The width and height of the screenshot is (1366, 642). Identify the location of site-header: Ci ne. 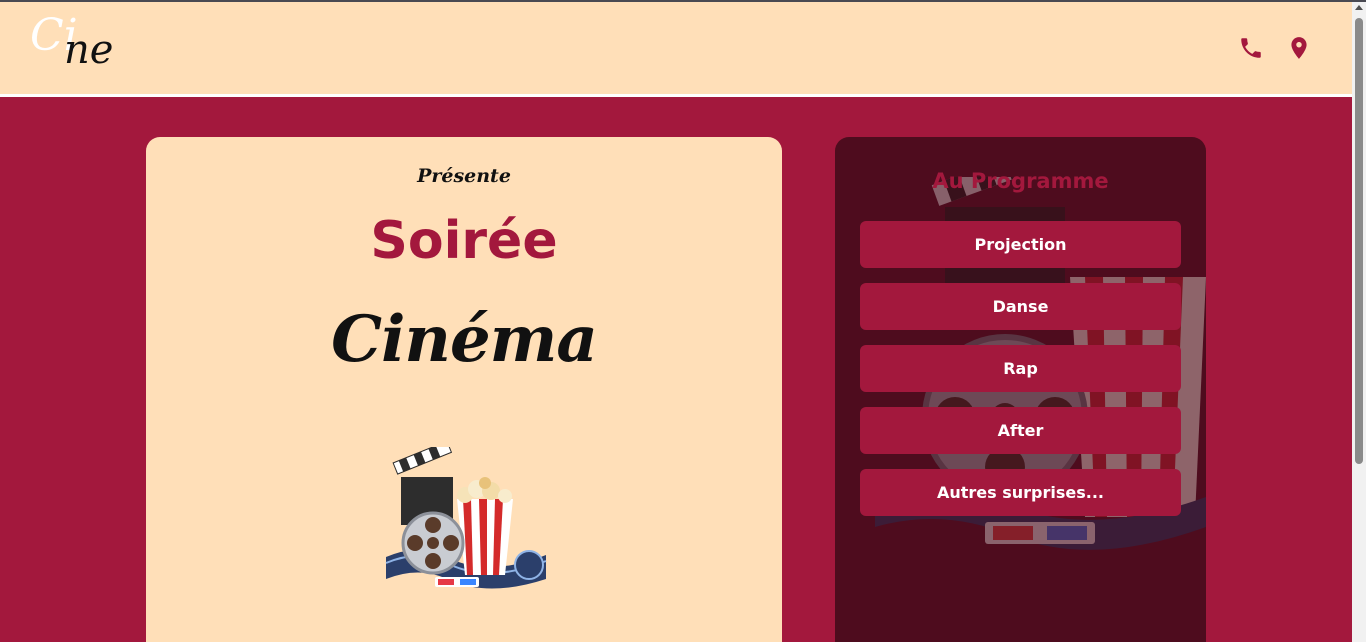
(676, 48).